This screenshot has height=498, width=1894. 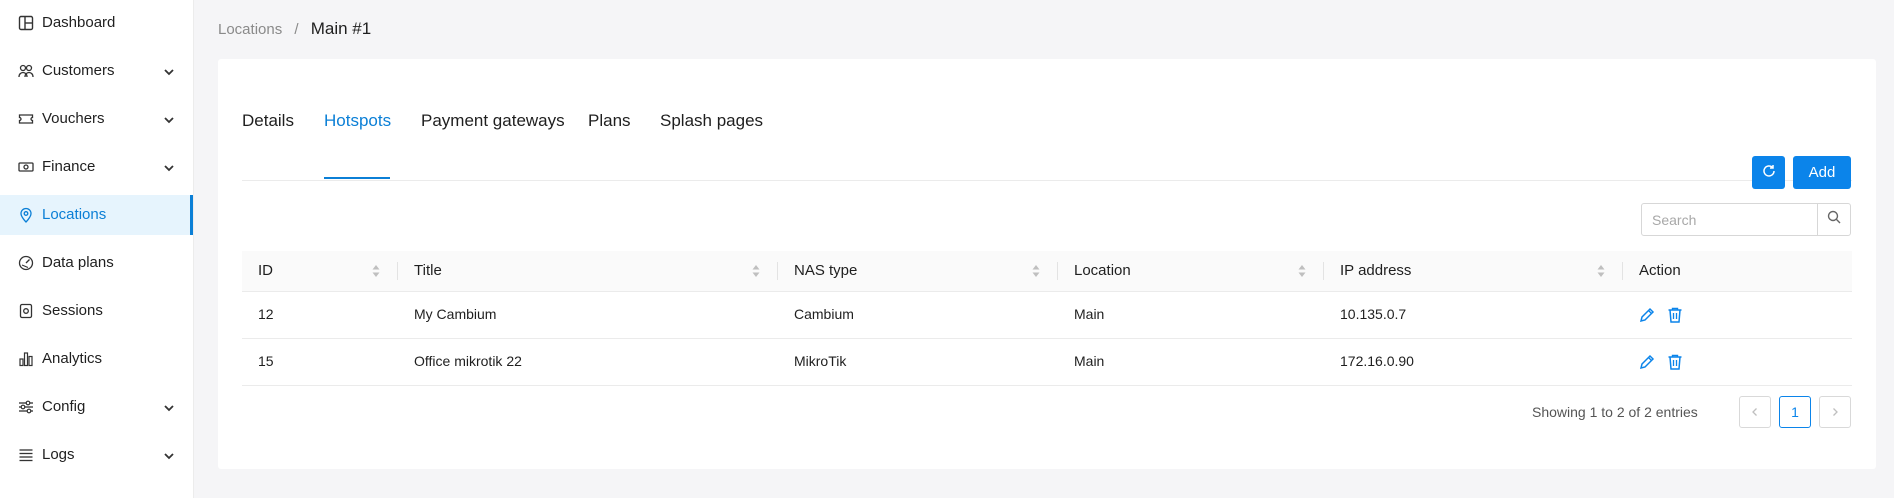 What do you see at coordinates (712, 120) in the screenshot?
I see `tab-label: Splash pages` at bounding box center [712, 120].